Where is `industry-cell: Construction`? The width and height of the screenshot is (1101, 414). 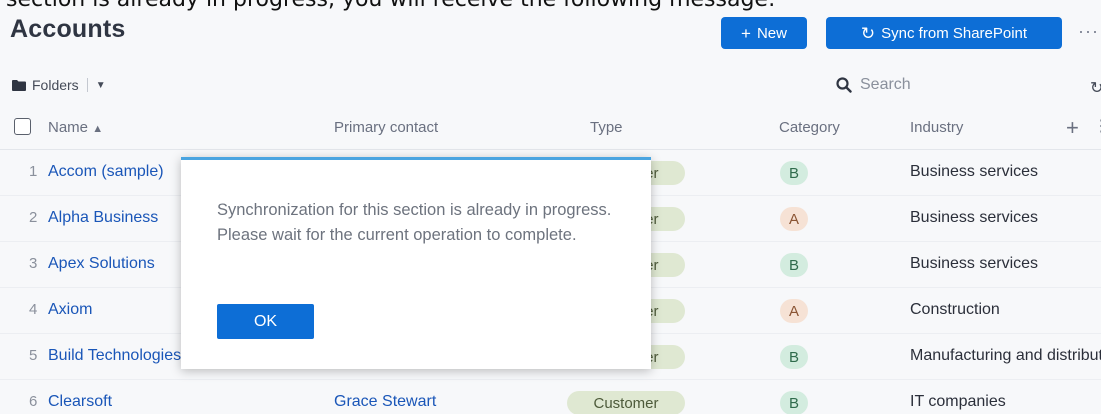
industry-cell: Construction is located at coordinates (955, 309).